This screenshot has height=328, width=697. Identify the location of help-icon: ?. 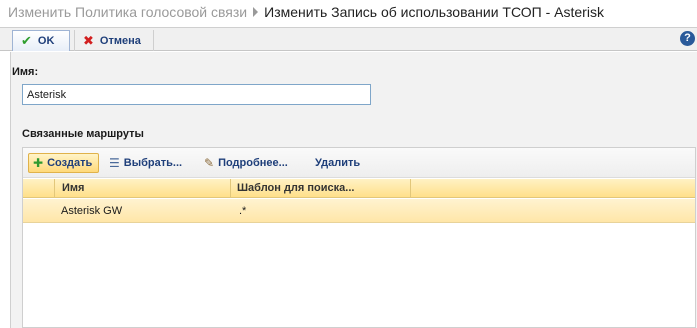
(687, 38).